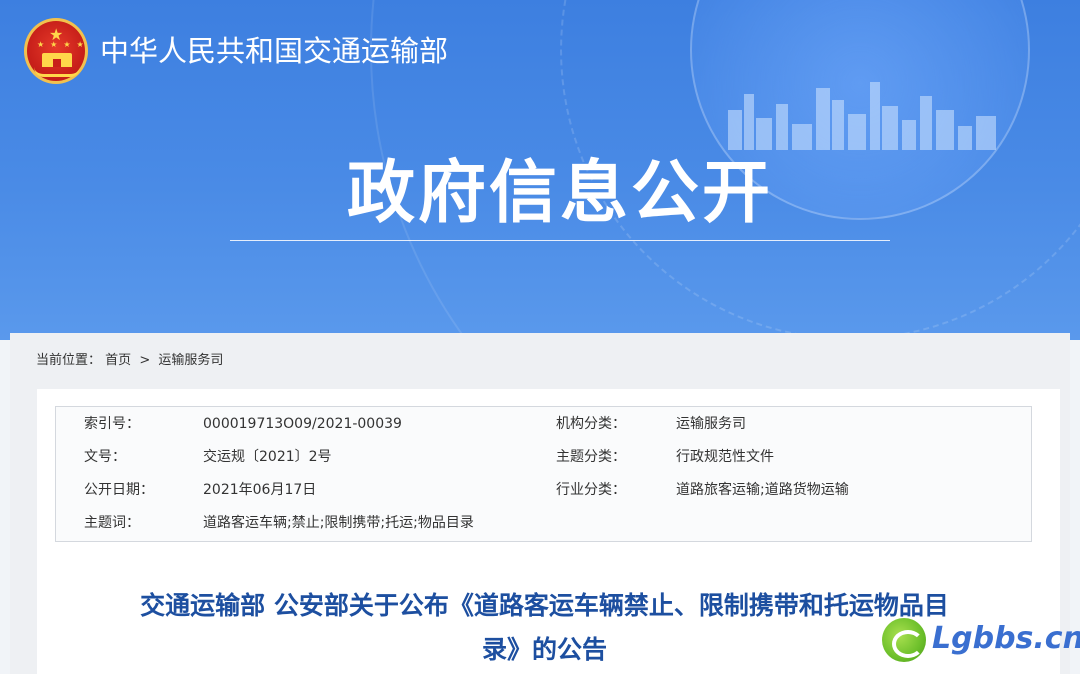 The image size is (1080, 674). Describe the element at coordinates (543, 489) in the screenshot. I see `meta-row: 公开日期： 2021年06月17日 行业分类： 道路旅客运输;道路货物运输` at that location.